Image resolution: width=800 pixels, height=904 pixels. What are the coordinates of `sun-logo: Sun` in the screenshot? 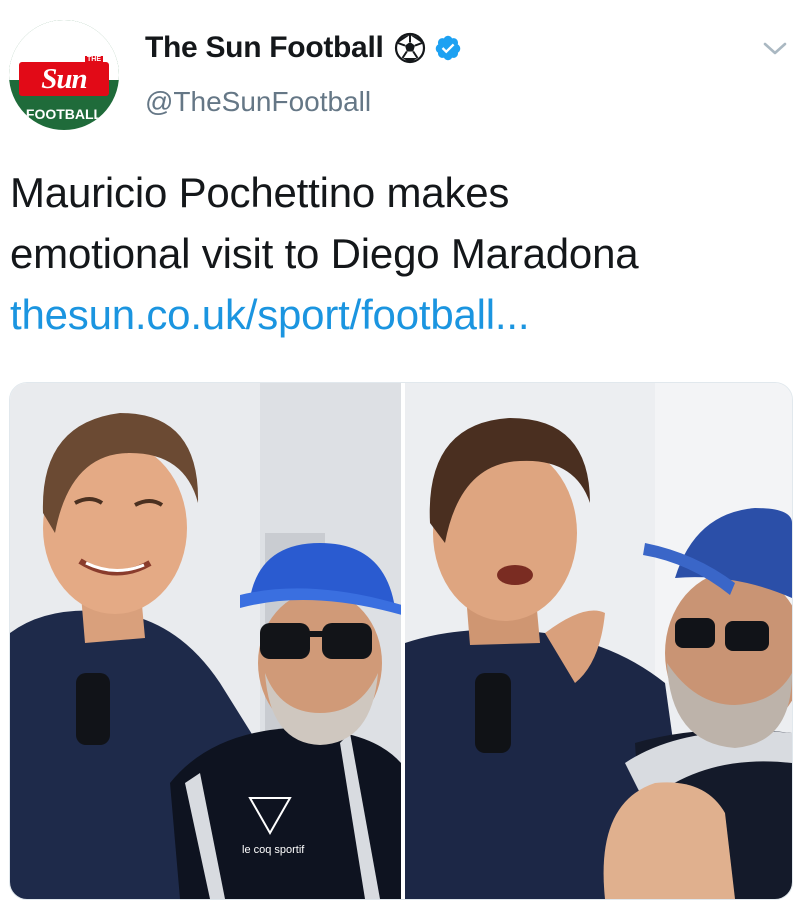 It's located at (64, 79).